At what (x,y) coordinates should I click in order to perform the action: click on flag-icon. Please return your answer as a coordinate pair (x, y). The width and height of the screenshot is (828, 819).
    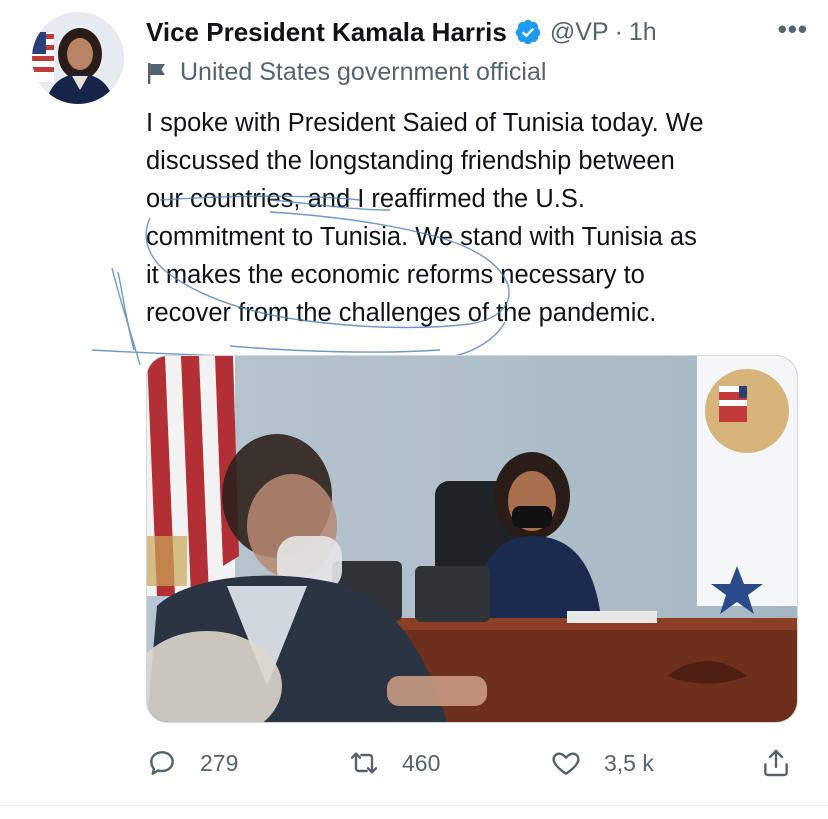
    Looking at the image, I should click on (156, 73).